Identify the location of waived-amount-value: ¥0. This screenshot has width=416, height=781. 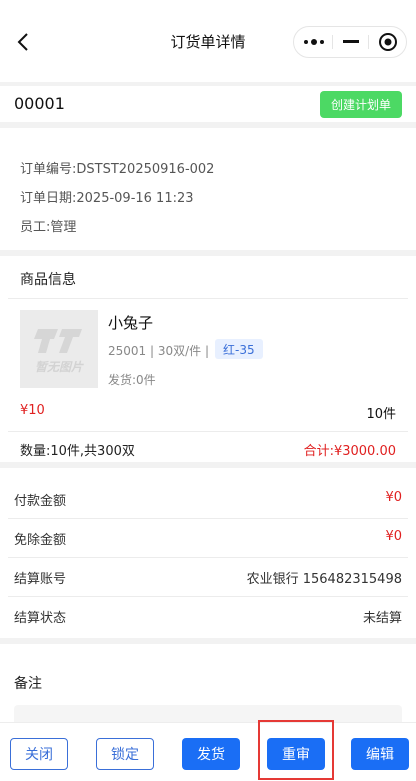
(393, 536).